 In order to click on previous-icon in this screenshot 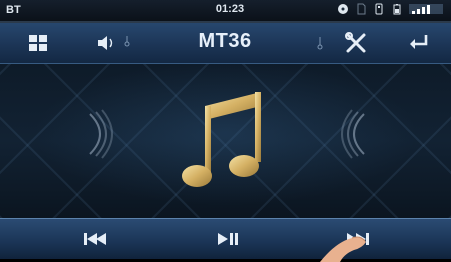, I will do `click(95, 239)`.